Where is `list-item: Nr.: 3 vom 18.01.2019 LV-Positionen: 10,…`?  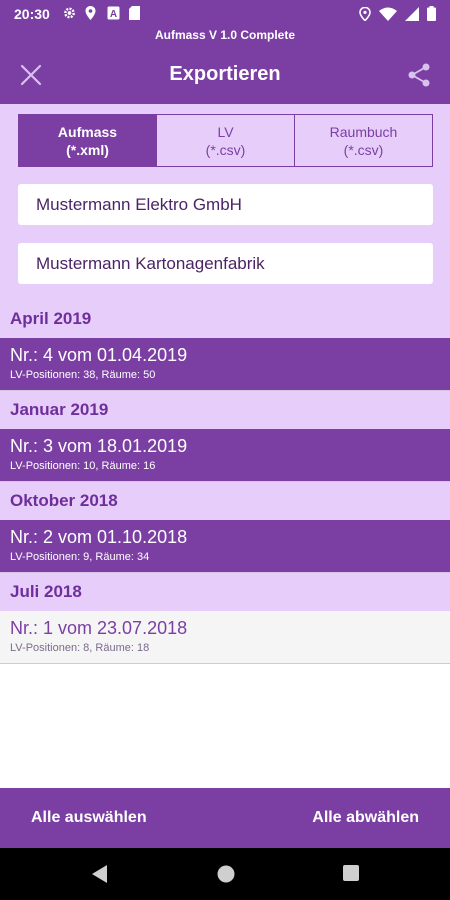 list-item: Nr.: 3 vom 18.01.2019 LV-Positionen: 10,… is located at coordinates (225, 455).